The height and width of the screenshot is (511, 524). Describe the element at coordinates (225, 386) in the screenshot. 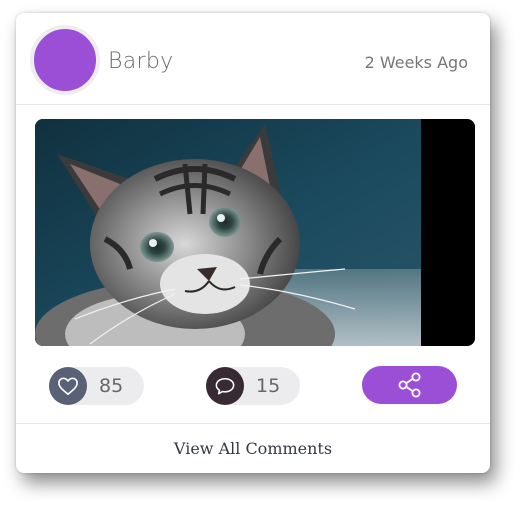

I see `speech-bubble-icon` at that location.